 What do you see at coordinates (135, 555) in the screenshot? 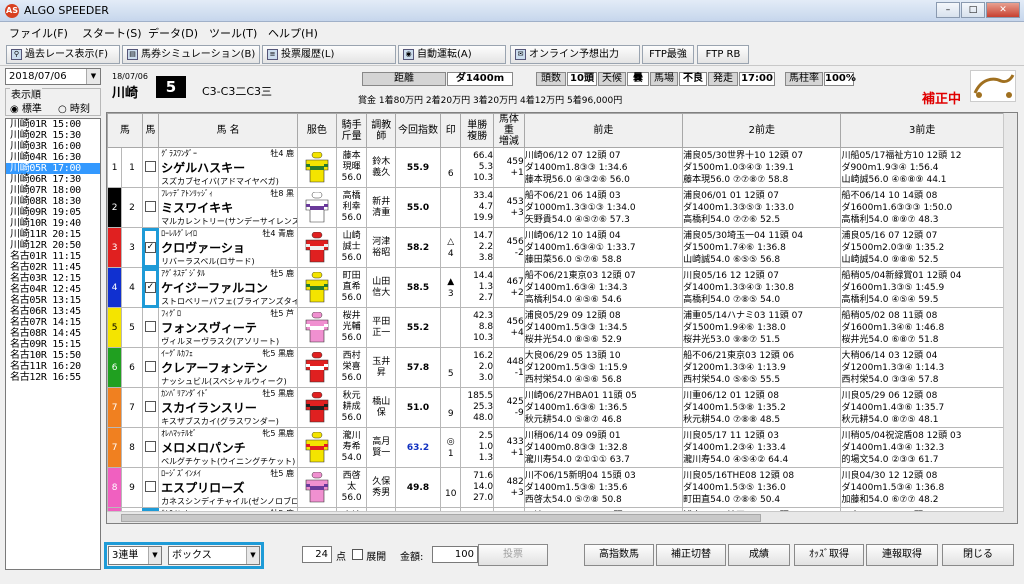
I see `bet-type-select: 3連単 ▼` at bounding box center [135, 555].